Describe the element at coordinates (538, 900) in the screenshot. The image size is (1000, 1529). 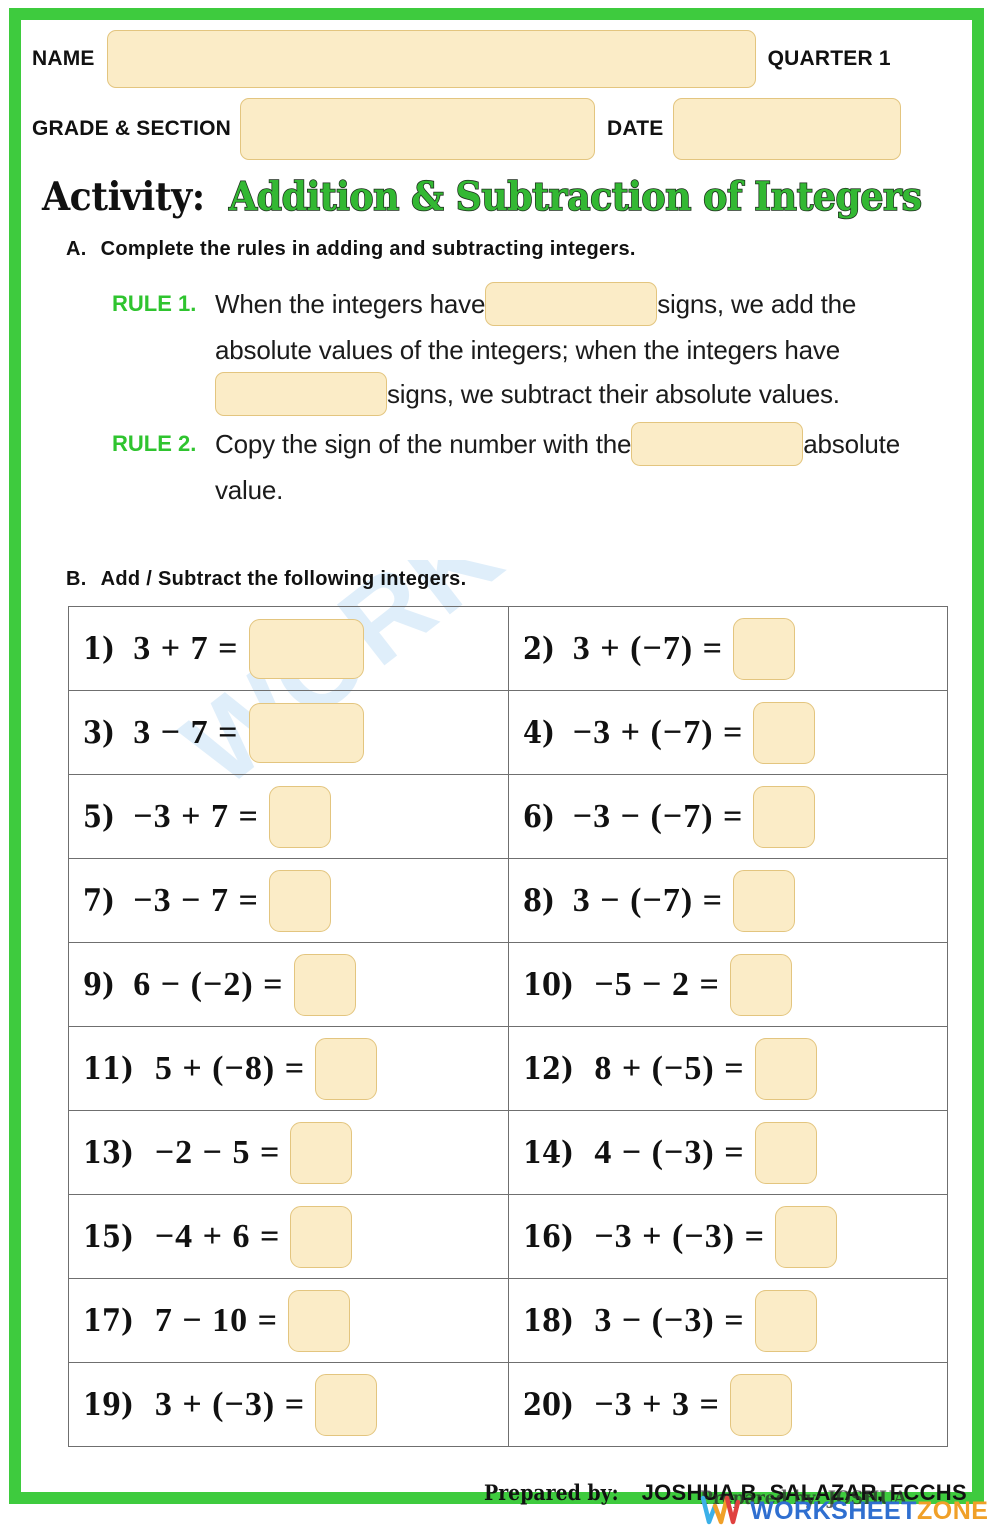
I see `problem-8-number: 8)` at that location.